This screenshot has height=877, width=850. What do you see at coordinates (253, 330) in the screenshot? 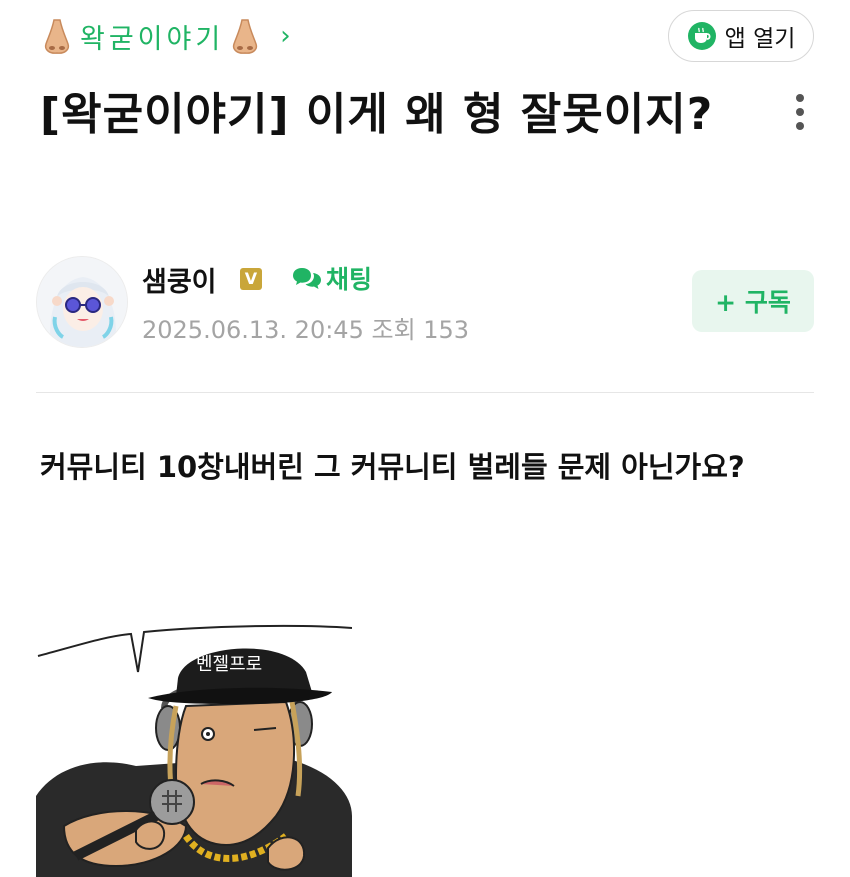
I see `post-date: 2025.06.13. 20:45` at bounding box center [253, 330].